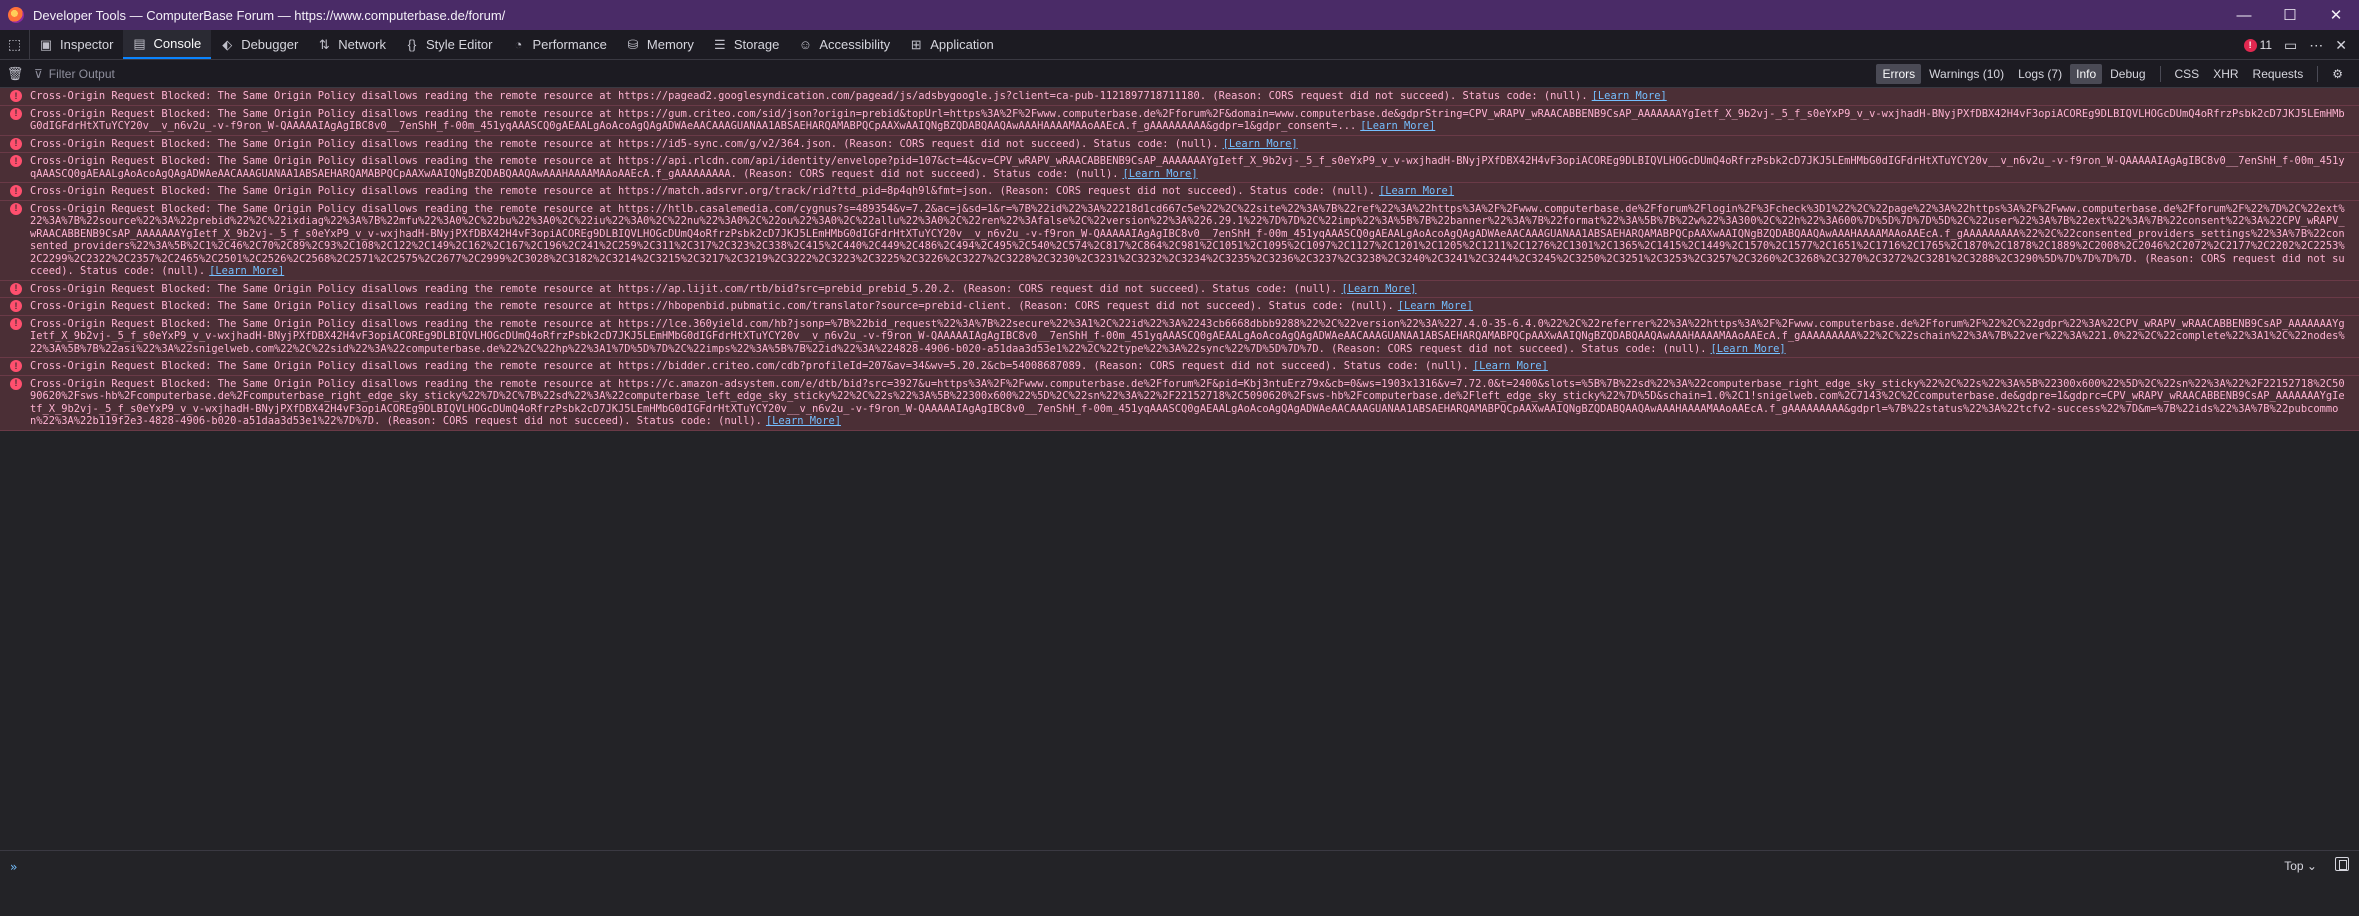  I want to click on filter-output-input, so click(148, 73).